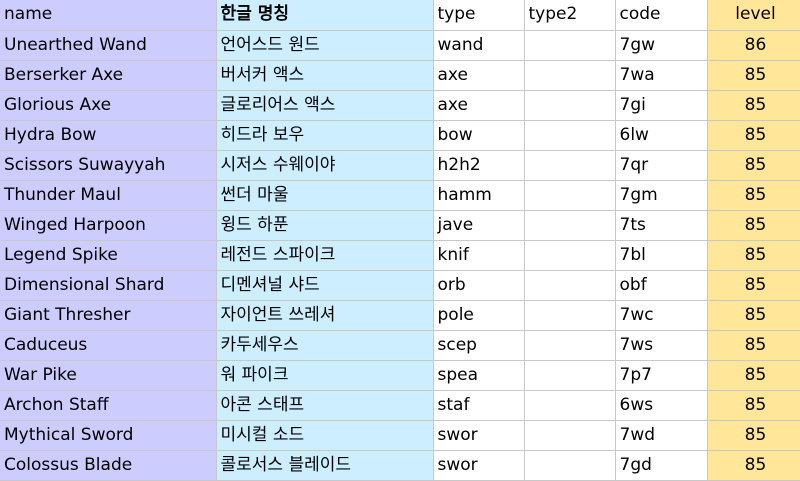  What do you see at coordinates (325, 255) in the screenshot?
I see `cell-korean: 레전드 스파이크` at bounding box center [325, 255].